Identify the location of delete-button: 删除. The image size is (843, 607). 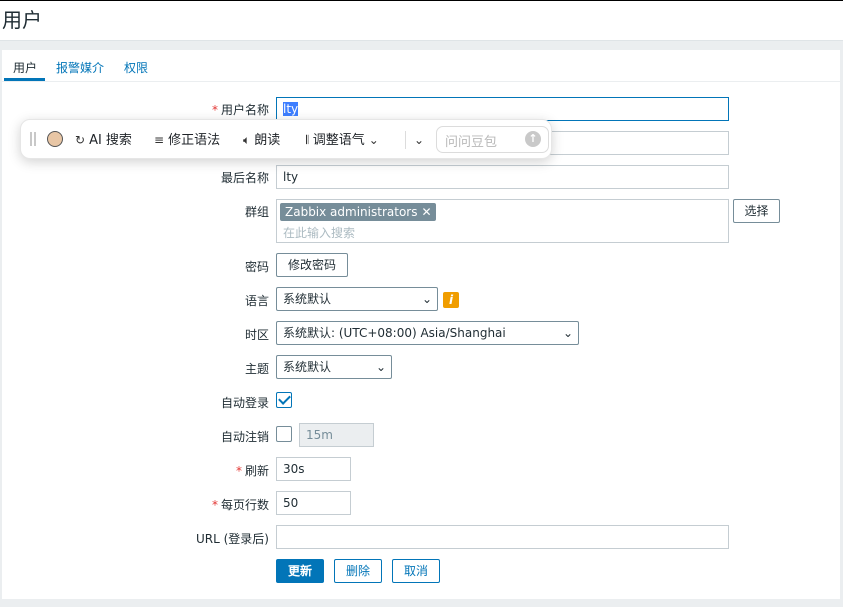
(358, 571).